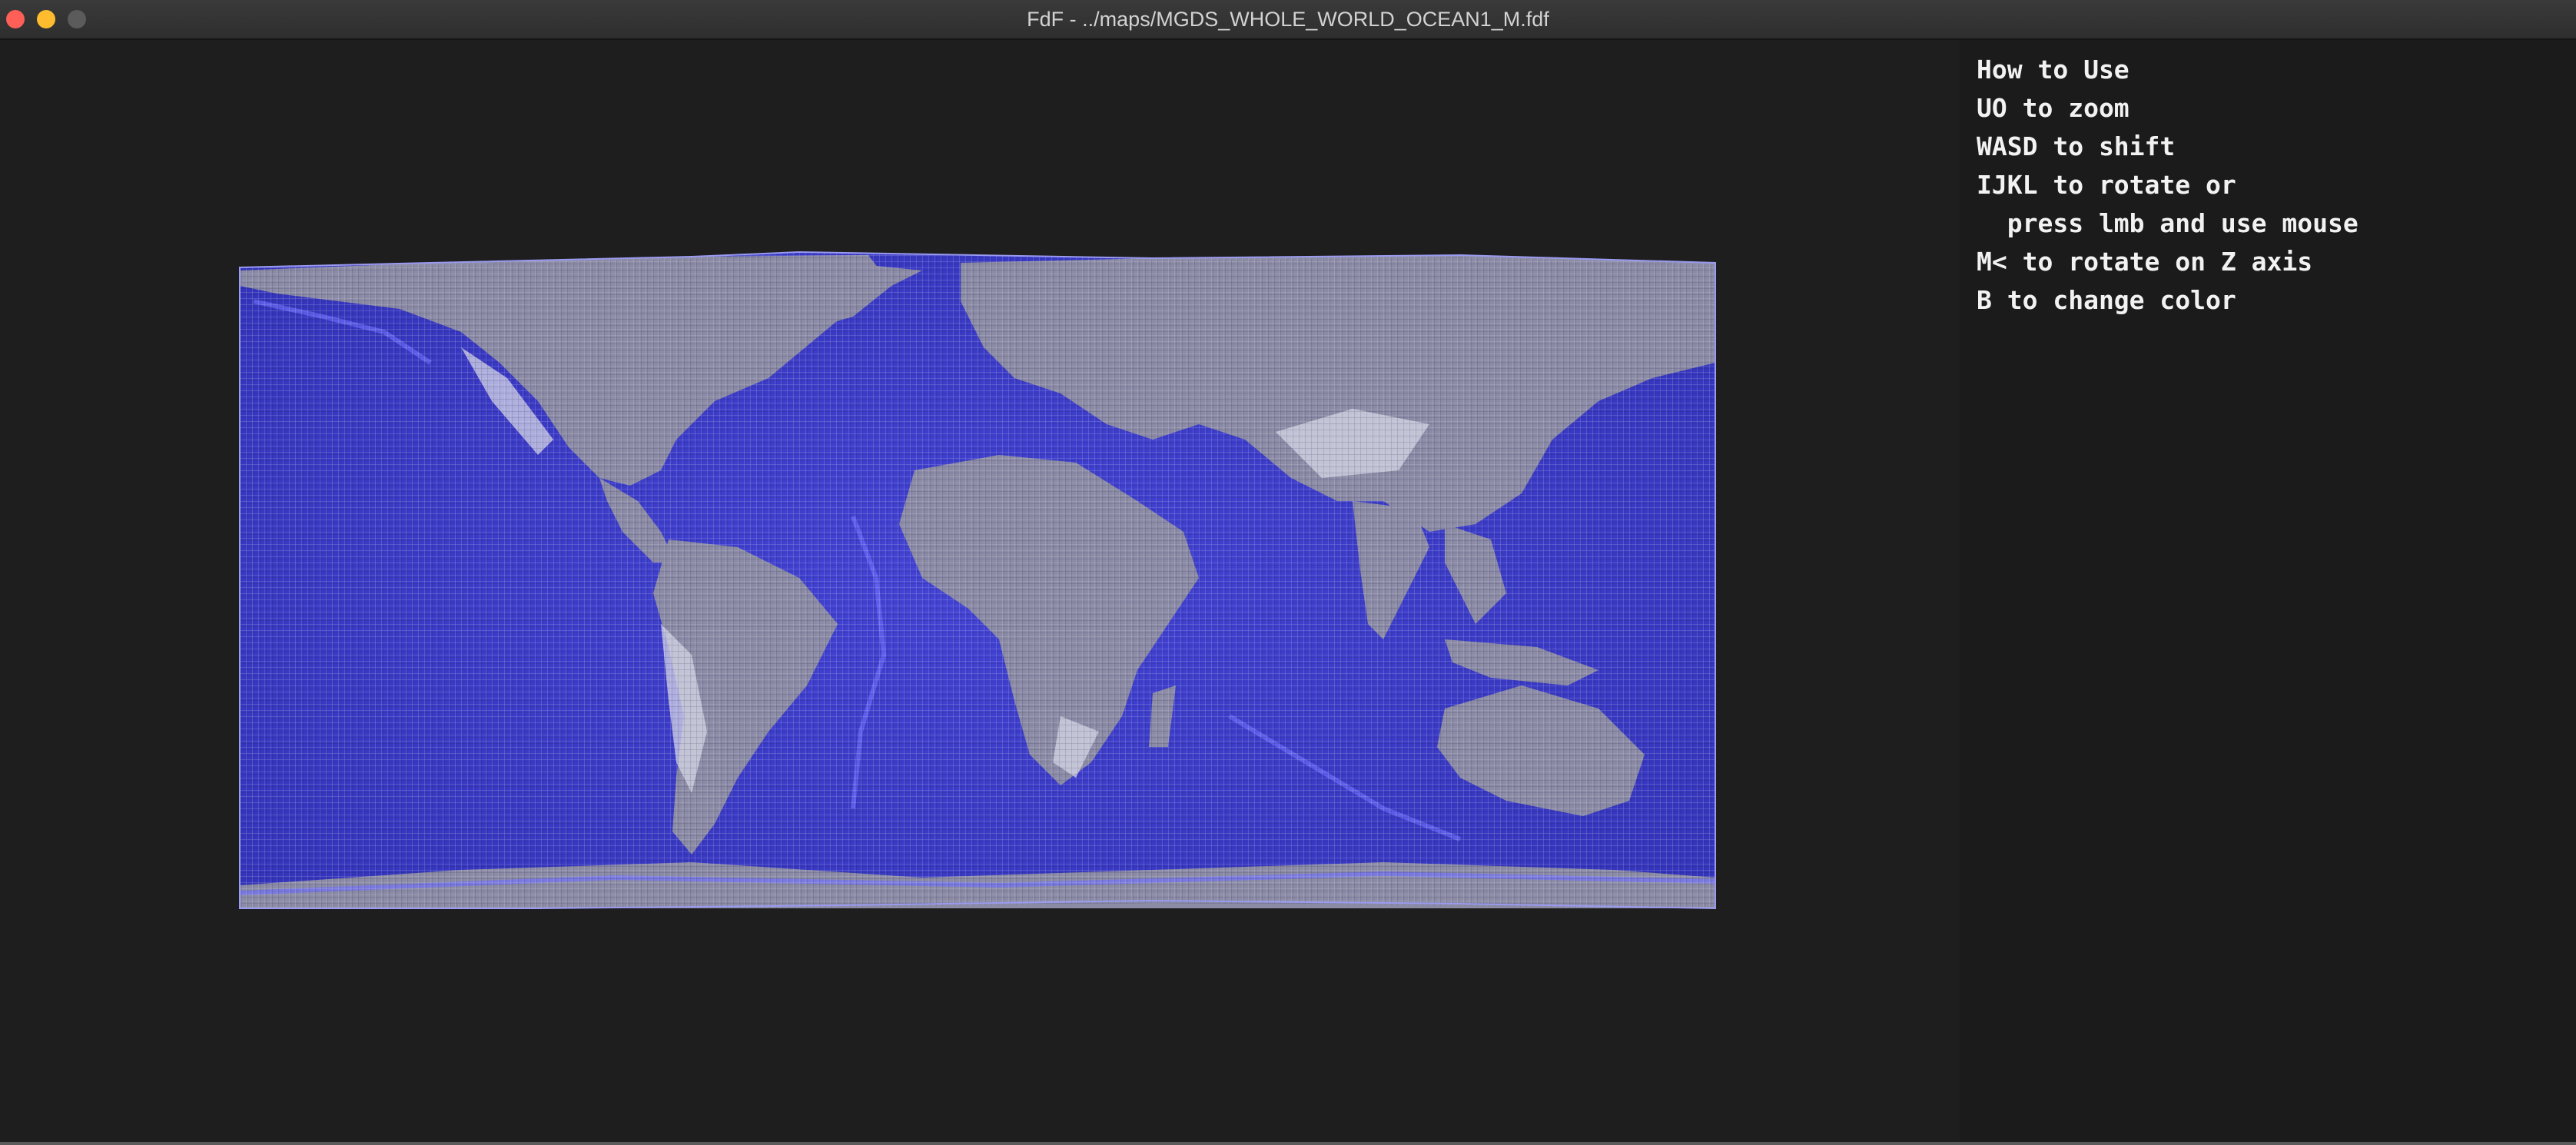 The height and width of the screenshot is (1145, 2576). I want to click on help-line-mouse: press lmb and use mouse, so click(2168, 223).